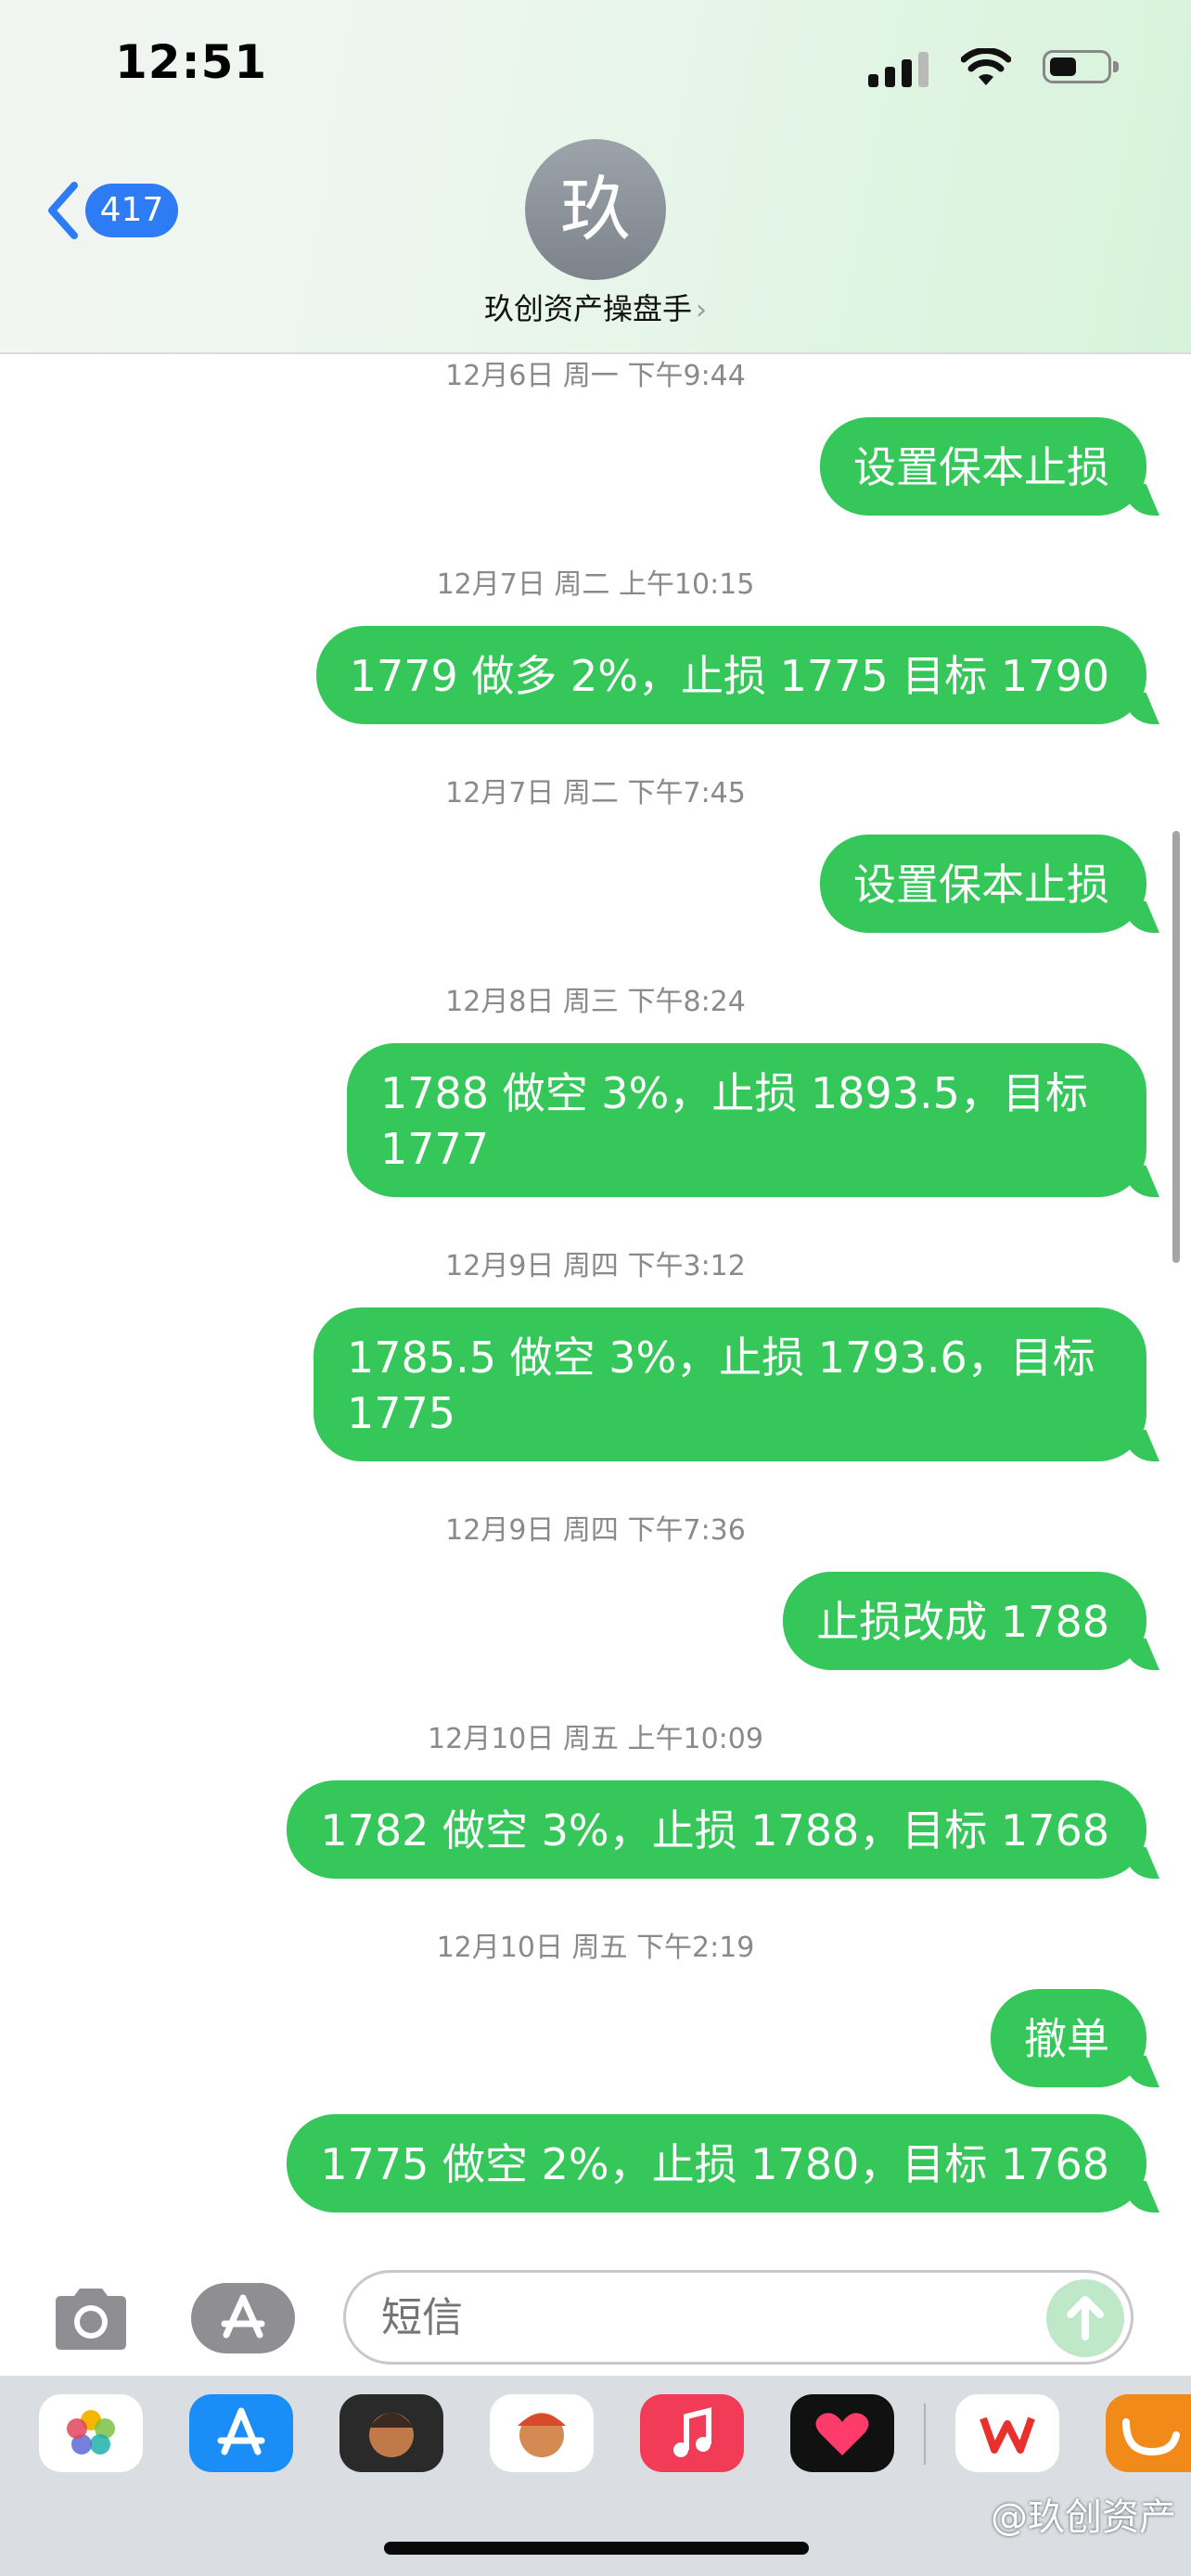 The height and width of the screenshot is (2576, 1191). I want to click on home-indicator, so click(597, 2548).